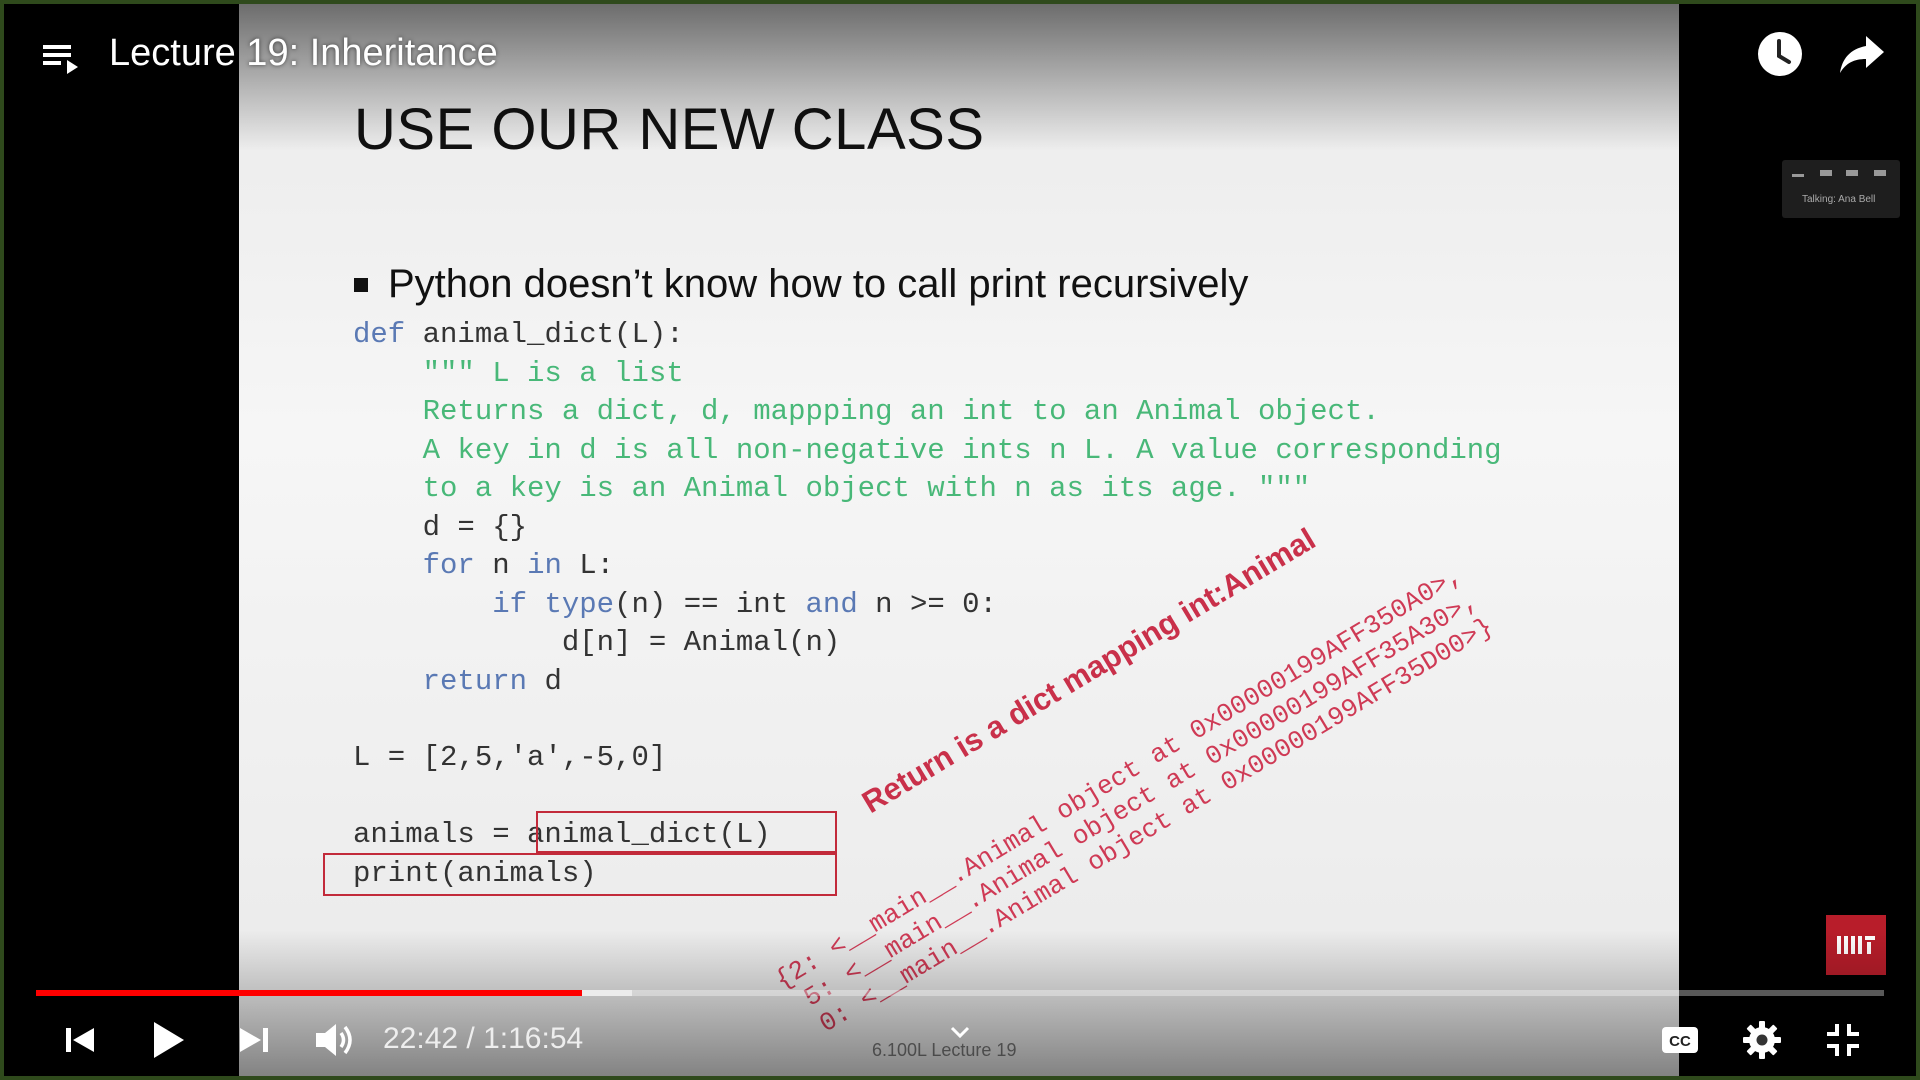 This screenshot has height=1080, width=1920. I want to click on code-keyword: def, so click(379, 334).